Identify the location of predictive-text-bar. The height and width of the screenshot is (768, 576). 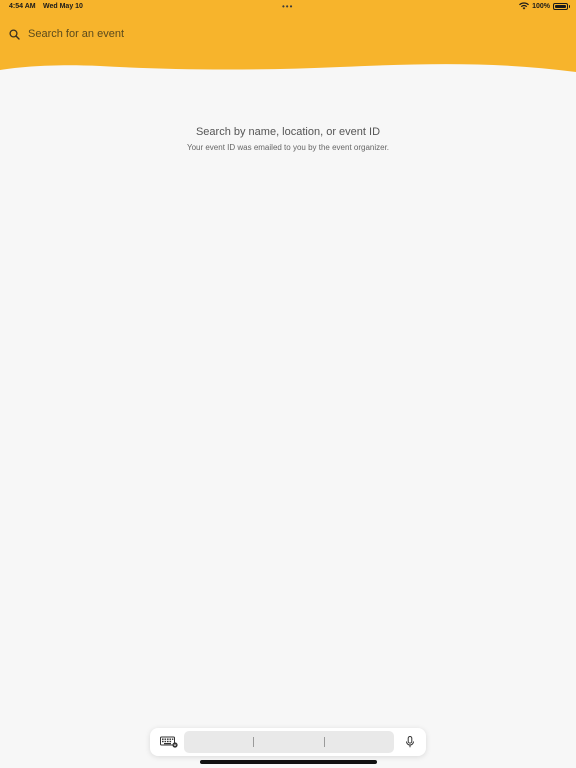
(289, 742).